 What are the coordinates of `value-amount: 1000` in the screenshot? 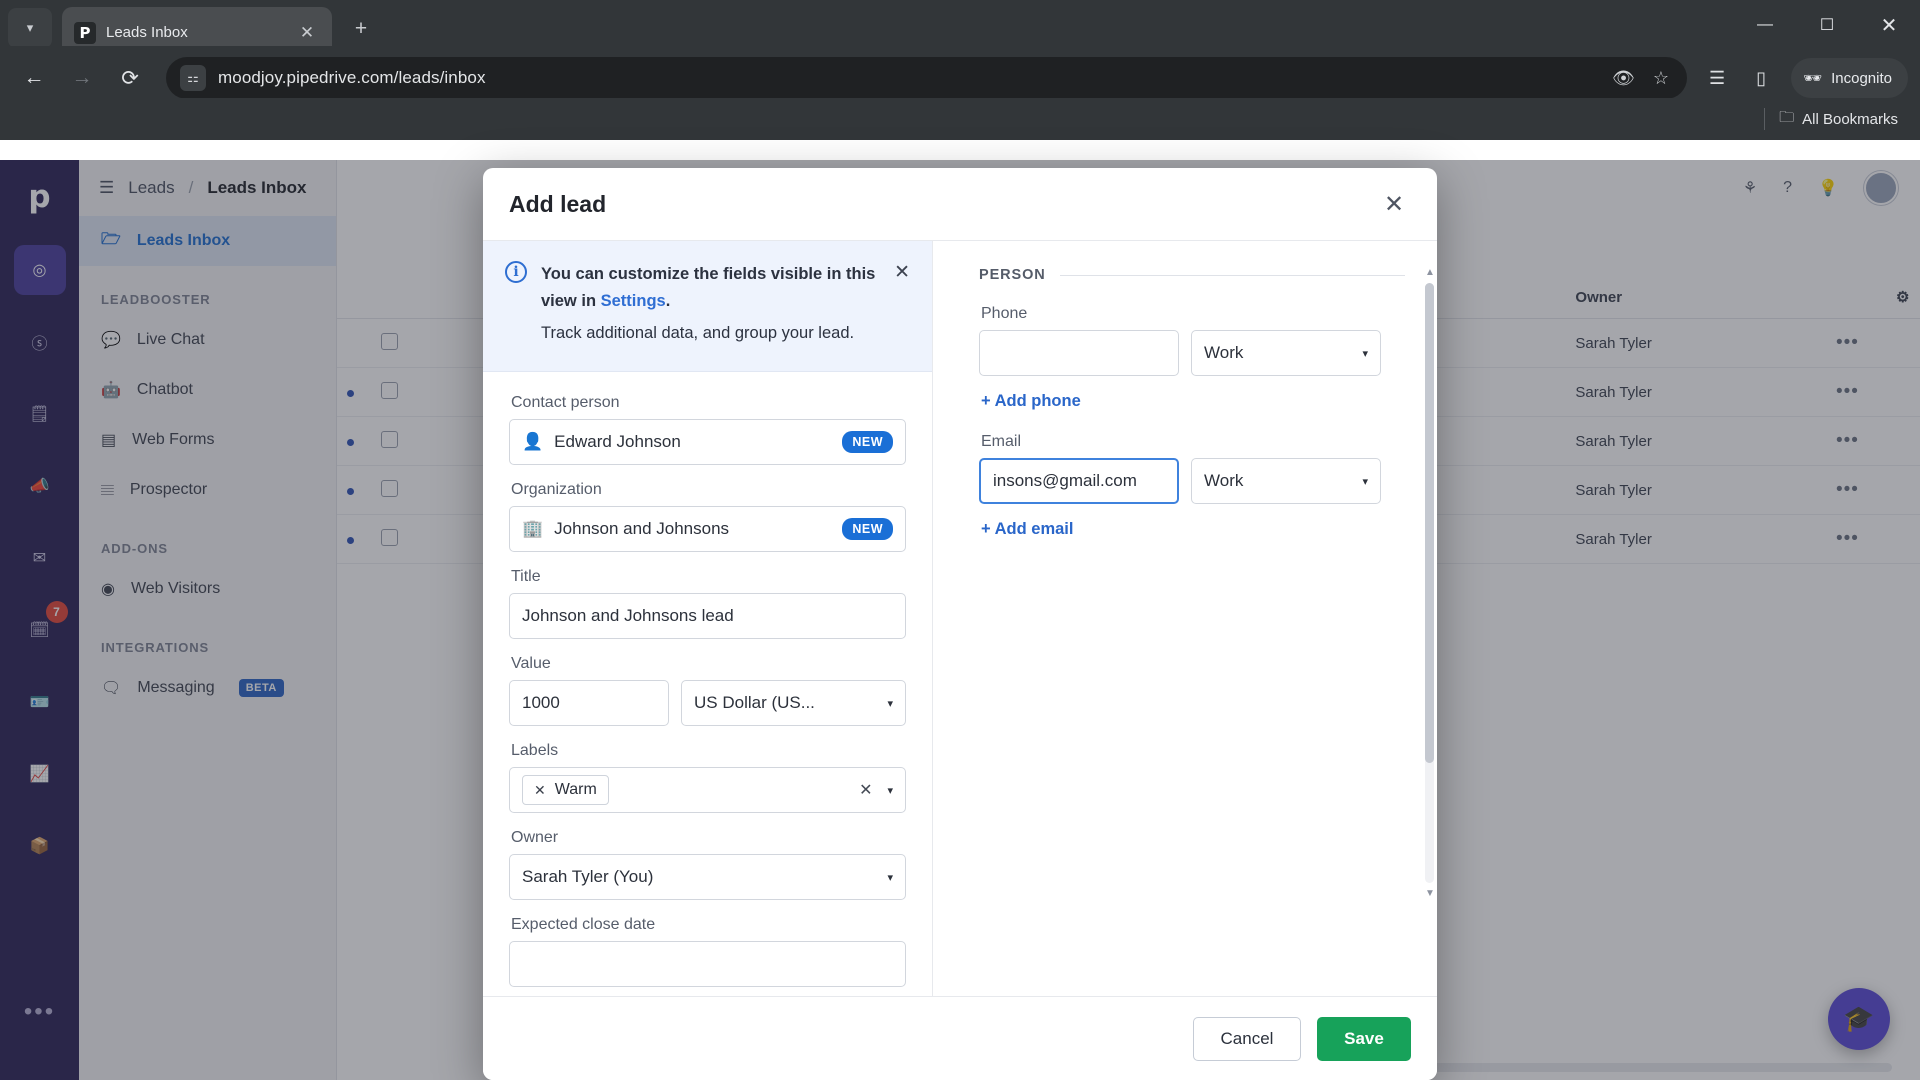 It's located at (541, 703).